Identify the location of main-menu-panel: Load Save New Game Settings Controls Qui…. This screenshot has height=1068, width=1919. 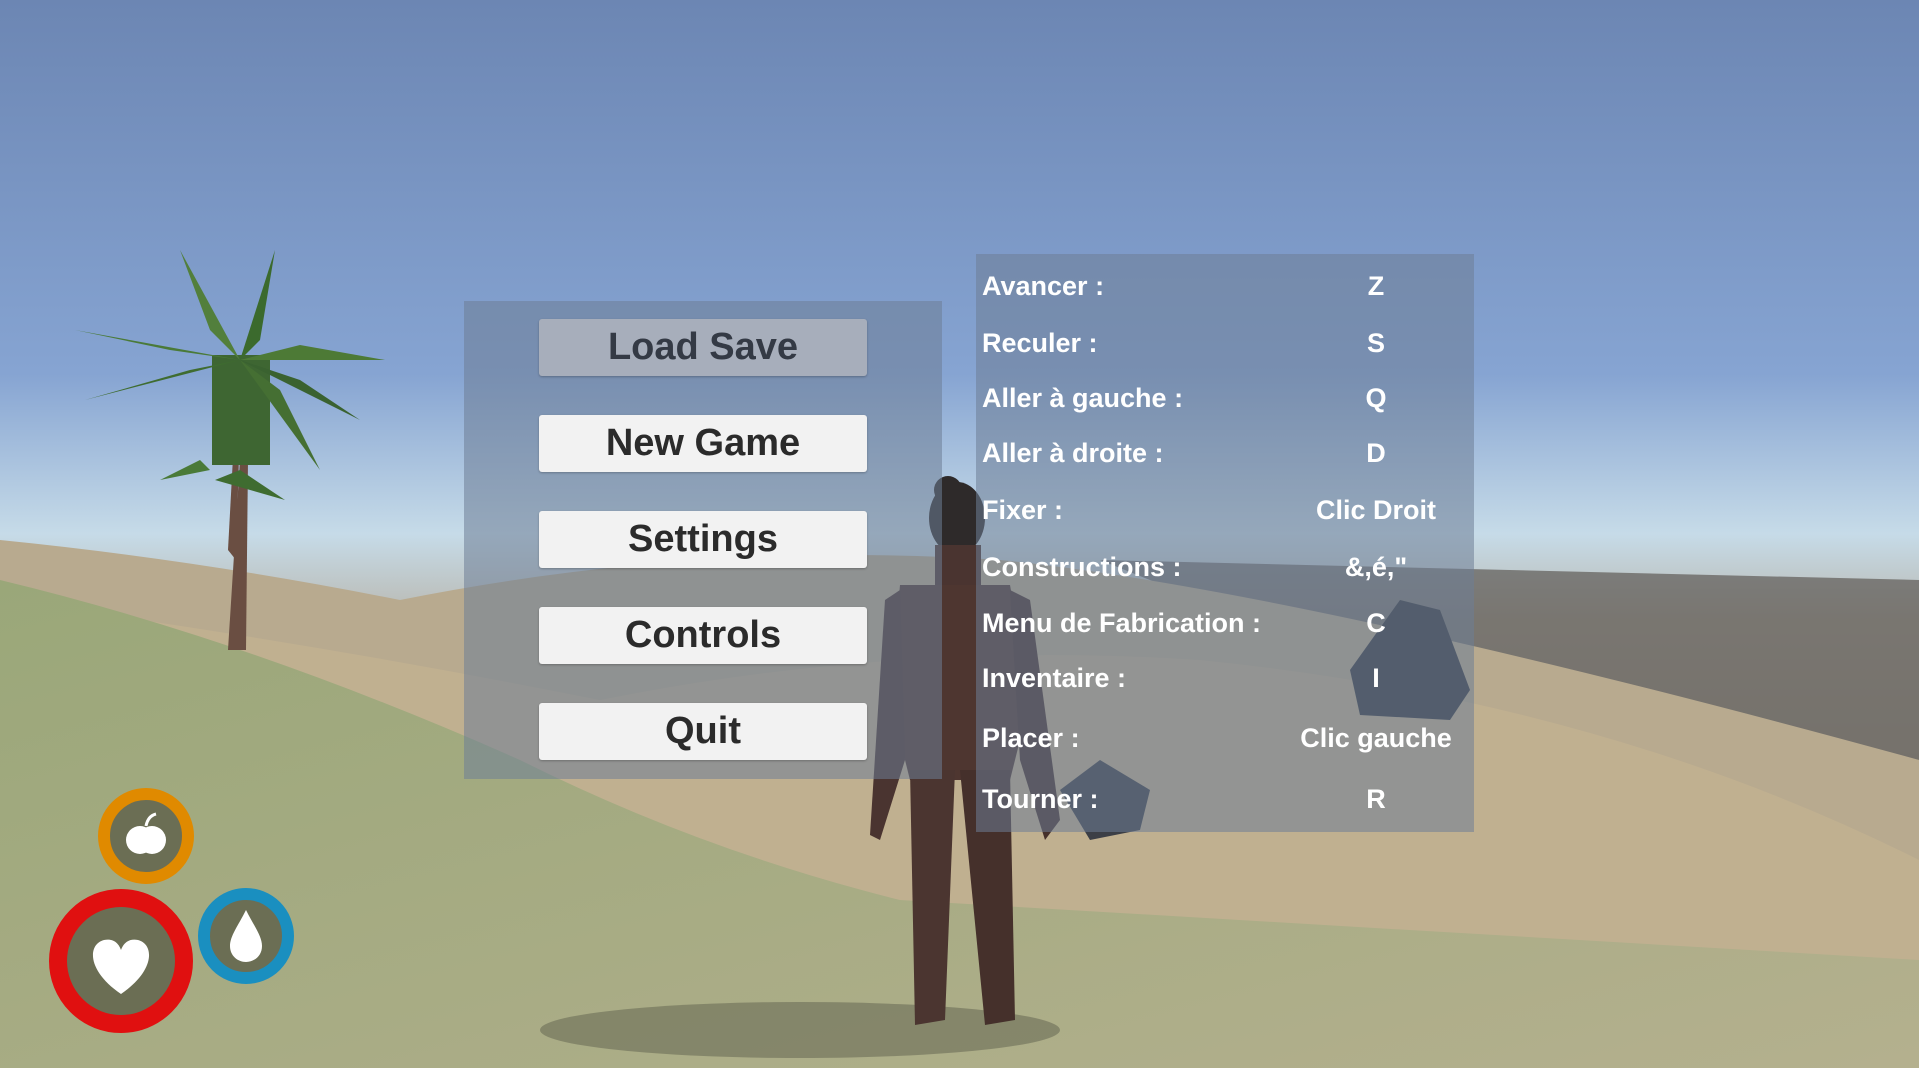
(703, 540).